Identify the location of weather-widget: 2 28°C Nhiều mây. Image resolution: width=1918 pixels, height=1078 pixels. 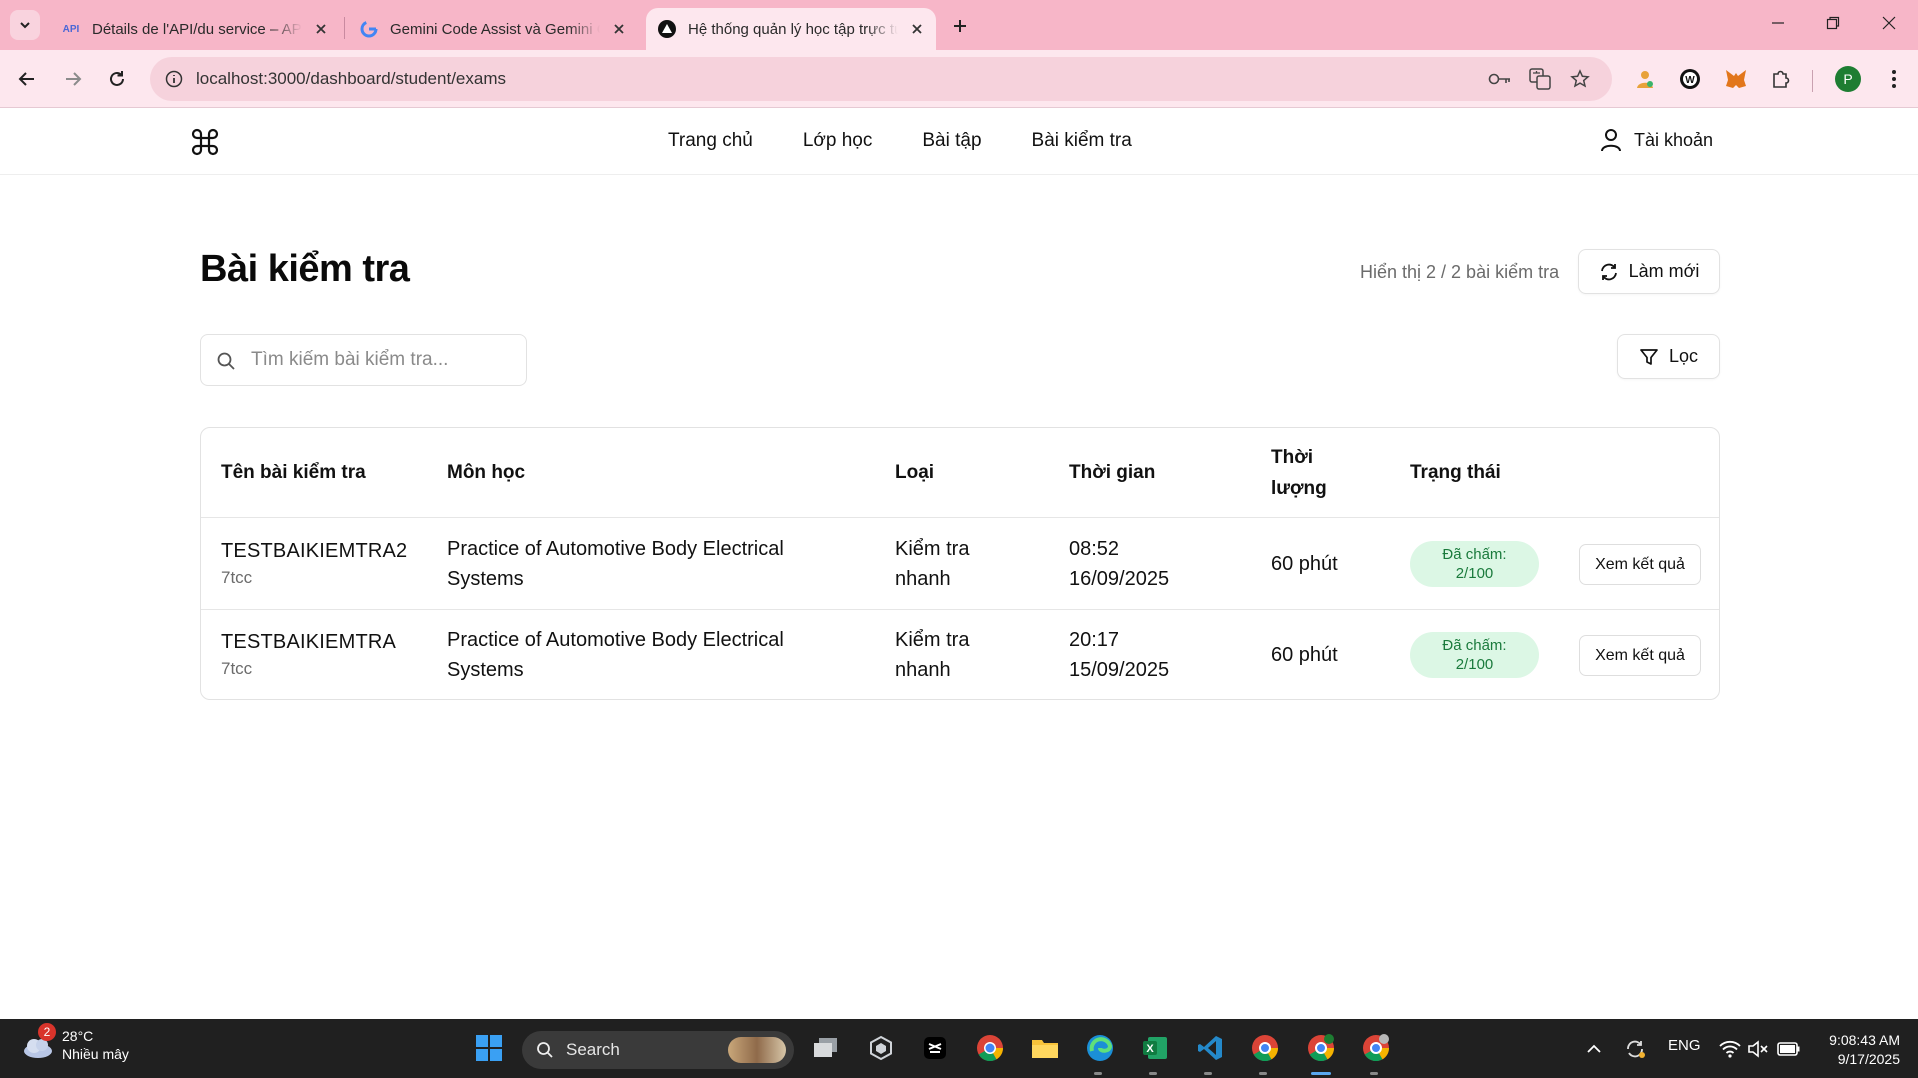
(74, 1043).